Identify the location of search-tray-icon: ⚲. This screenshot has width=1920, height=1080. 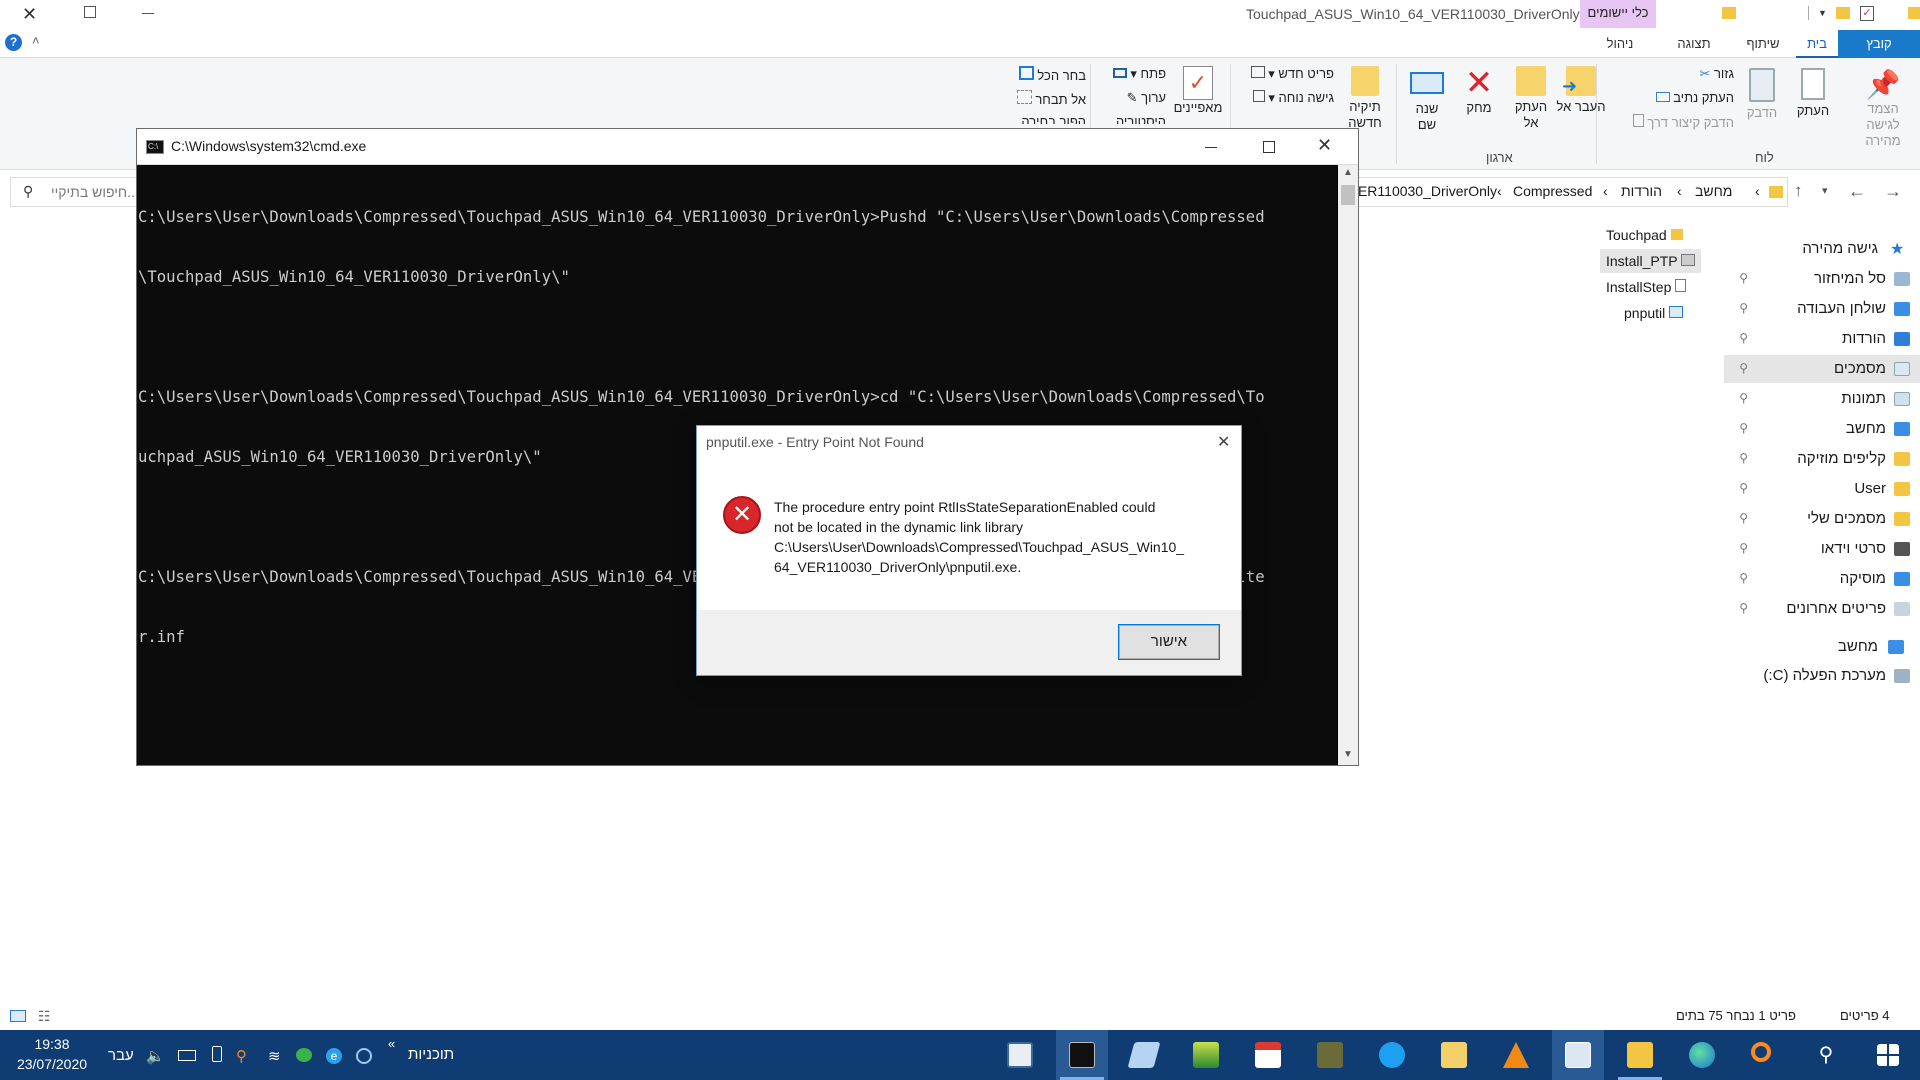
(241, 1056).